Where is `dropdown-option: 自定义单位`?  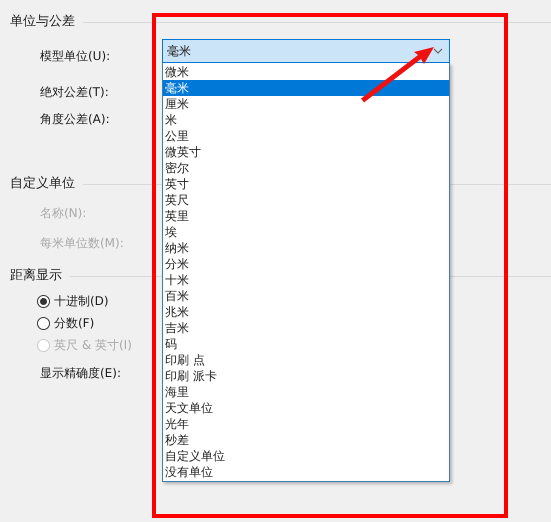
dropdown-option: 自定义单位 is located at coordinates (306, 456).